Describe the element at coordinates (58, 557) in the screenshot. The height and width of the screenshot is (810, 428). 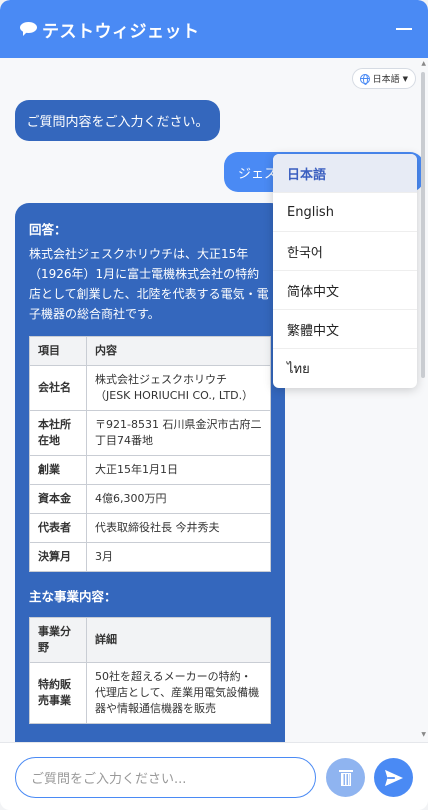
I see `table-cell-key: 決算月` at that location.